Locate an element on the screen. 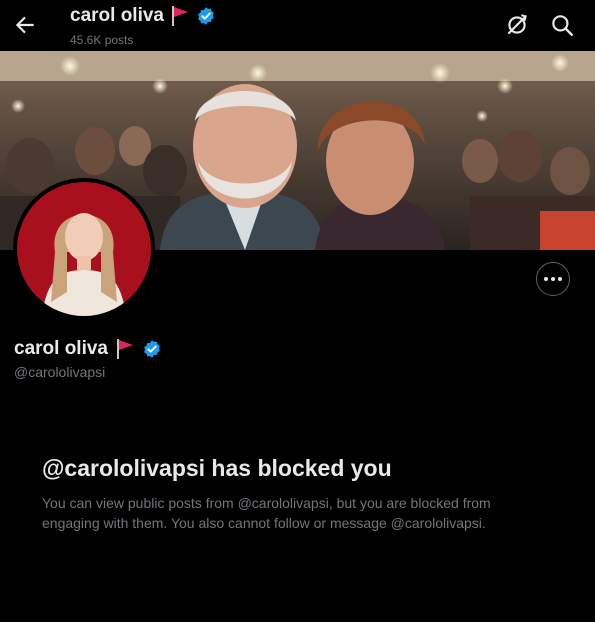 The height and width of the screenshot is (622, 595). ellipsis-icon is located at coordinates (553, 279).